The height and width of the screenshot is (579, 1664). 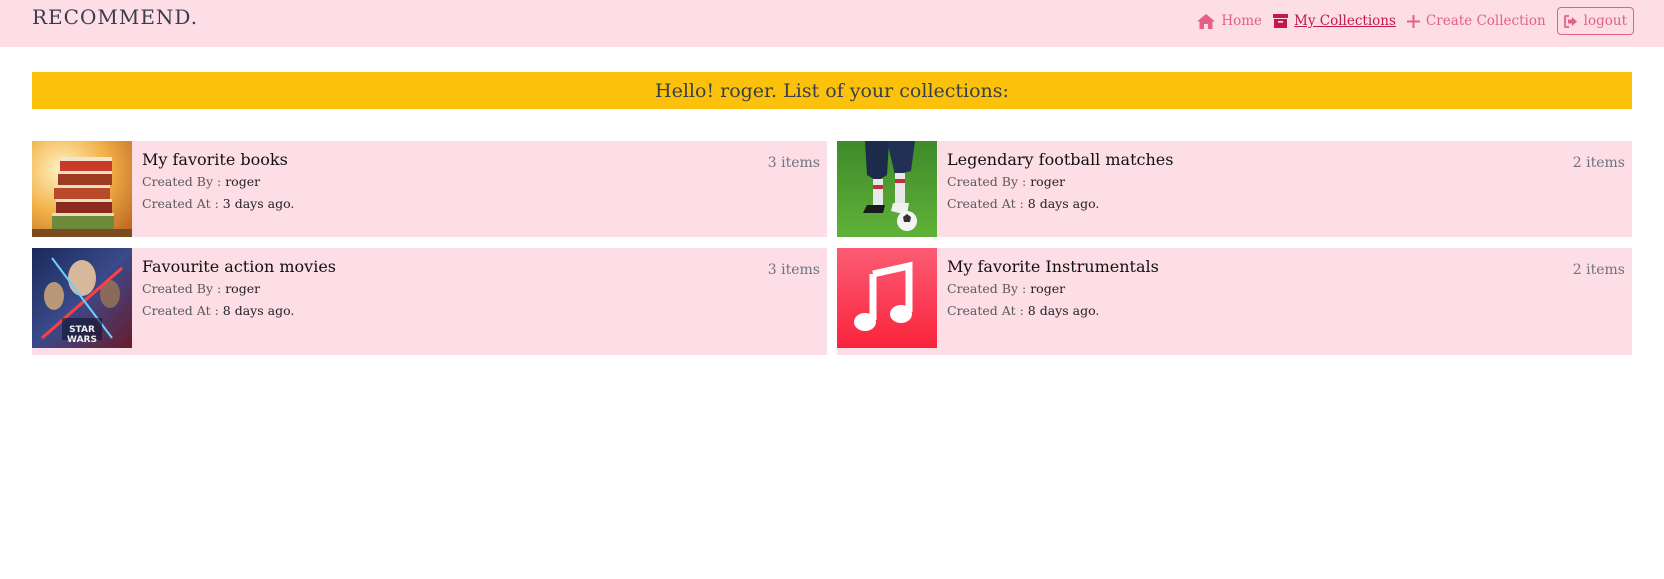 I want to click on plus-icon, so click(x=1413, y=21).